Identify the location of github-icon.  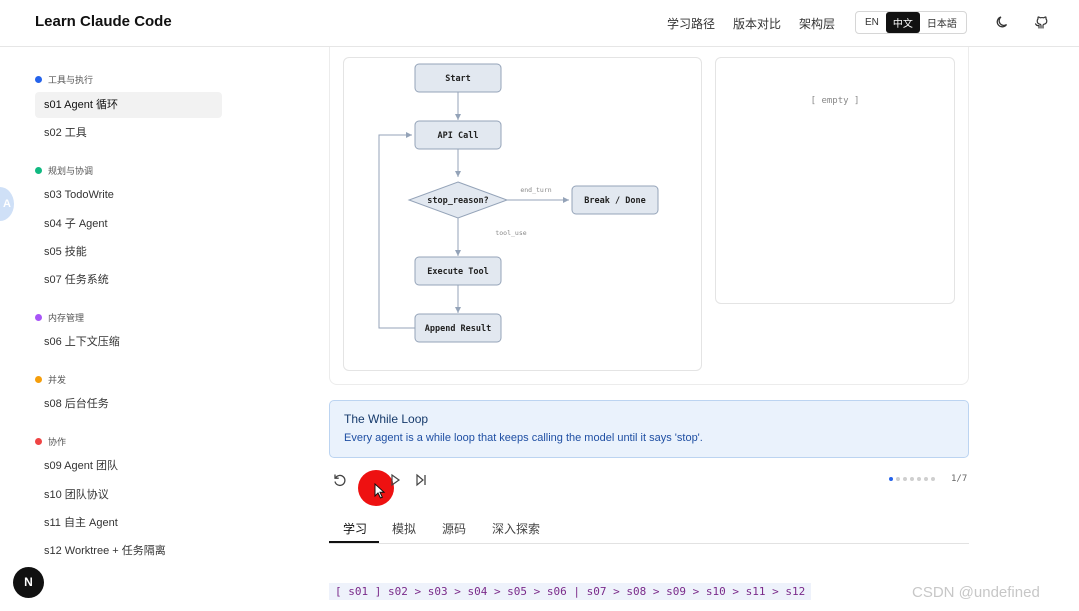
(1041, 22).